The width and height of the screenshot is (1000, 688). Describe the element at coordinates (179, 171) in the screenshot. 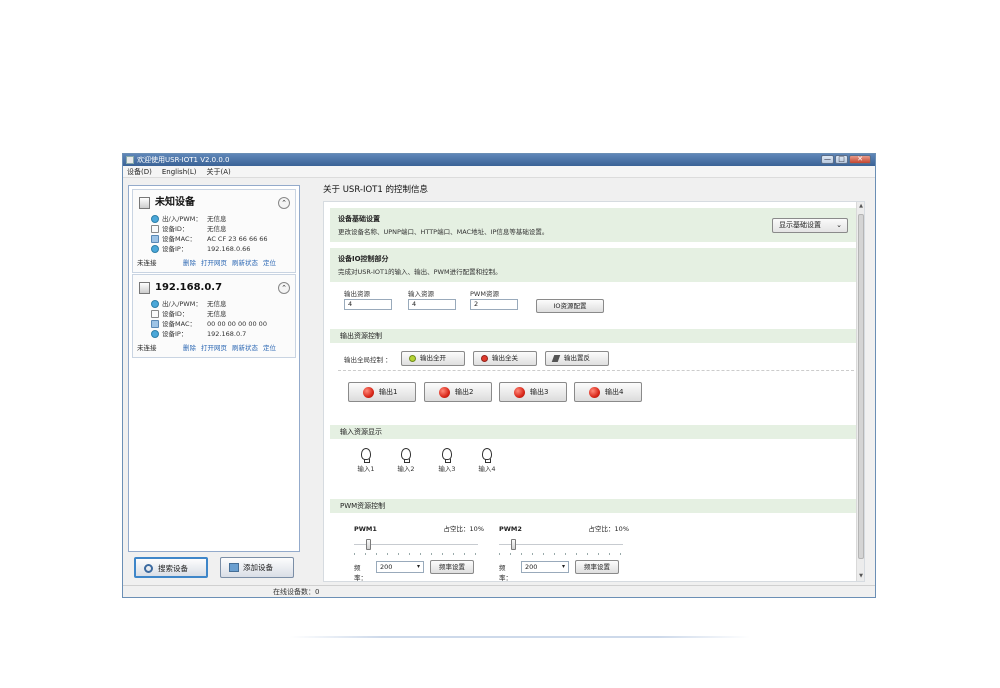

I see `menu-language: English(L)` at that location.